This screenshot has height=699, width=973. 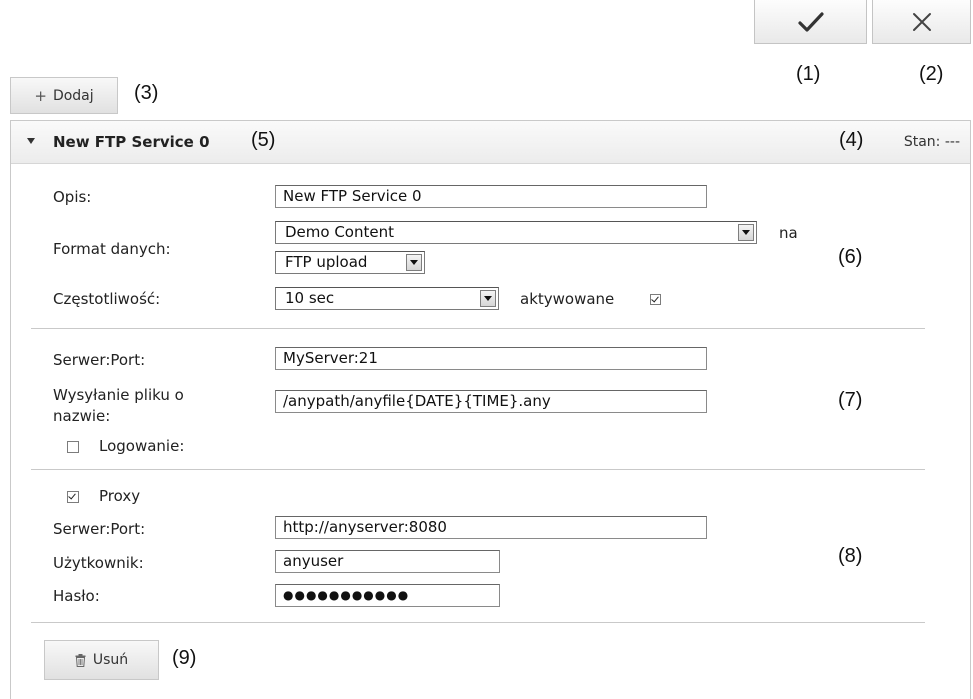 I want to click on service-title: New FTP Service 0, so click(x=131, y=142).